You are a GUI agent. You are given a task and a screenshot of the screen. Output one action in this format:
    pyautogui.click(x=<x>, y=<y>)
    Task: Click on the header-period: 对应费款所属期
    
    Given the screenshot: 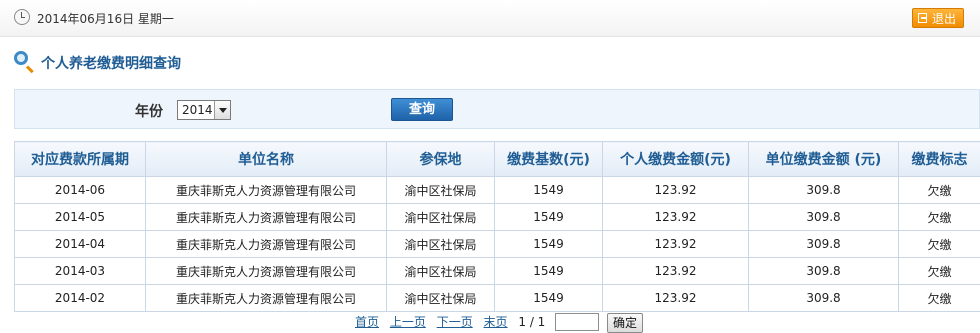 What is the action you would take?
    pyautogui.click(x=80, y=159)
    